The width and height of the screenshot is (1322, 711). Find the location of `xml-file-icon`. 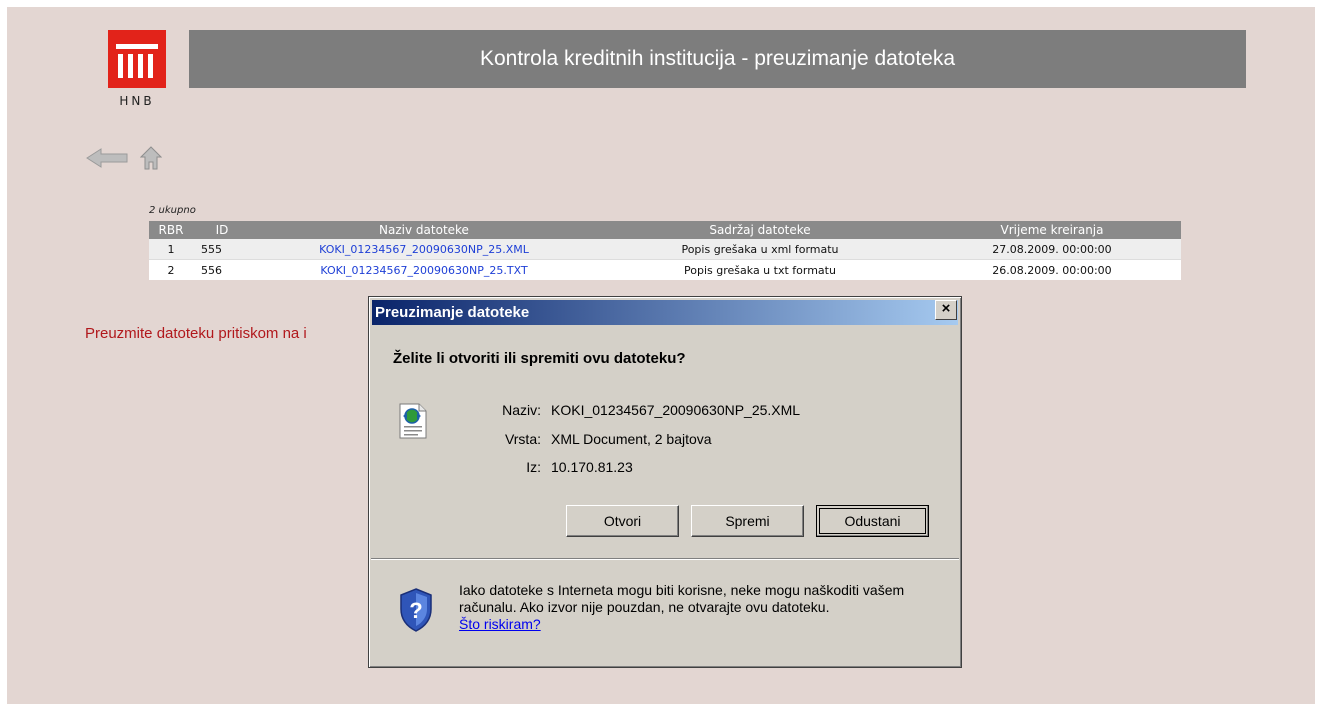

xml-file-icon is located at coordinates (413, 421).